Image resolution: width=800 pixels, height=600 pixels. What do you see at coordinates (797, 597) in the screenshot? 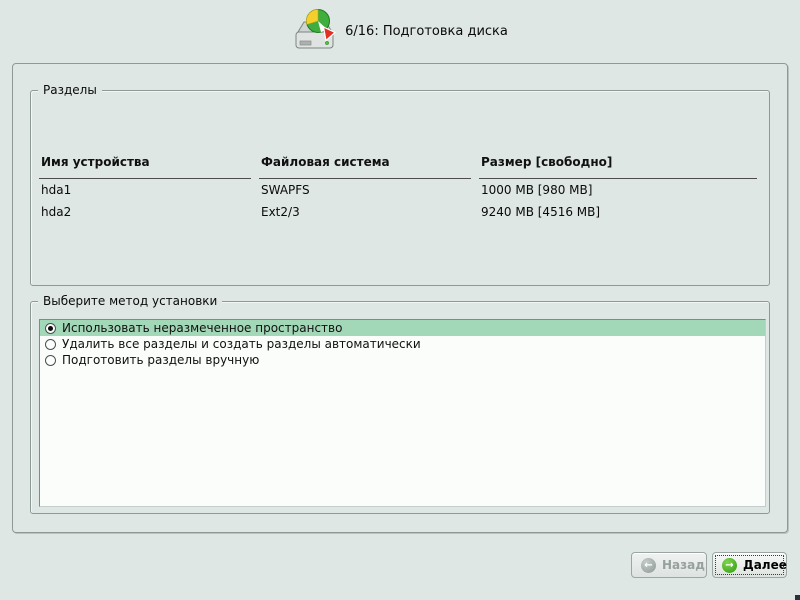
I see `window-resize-grip` at bounding box center [797, 597].